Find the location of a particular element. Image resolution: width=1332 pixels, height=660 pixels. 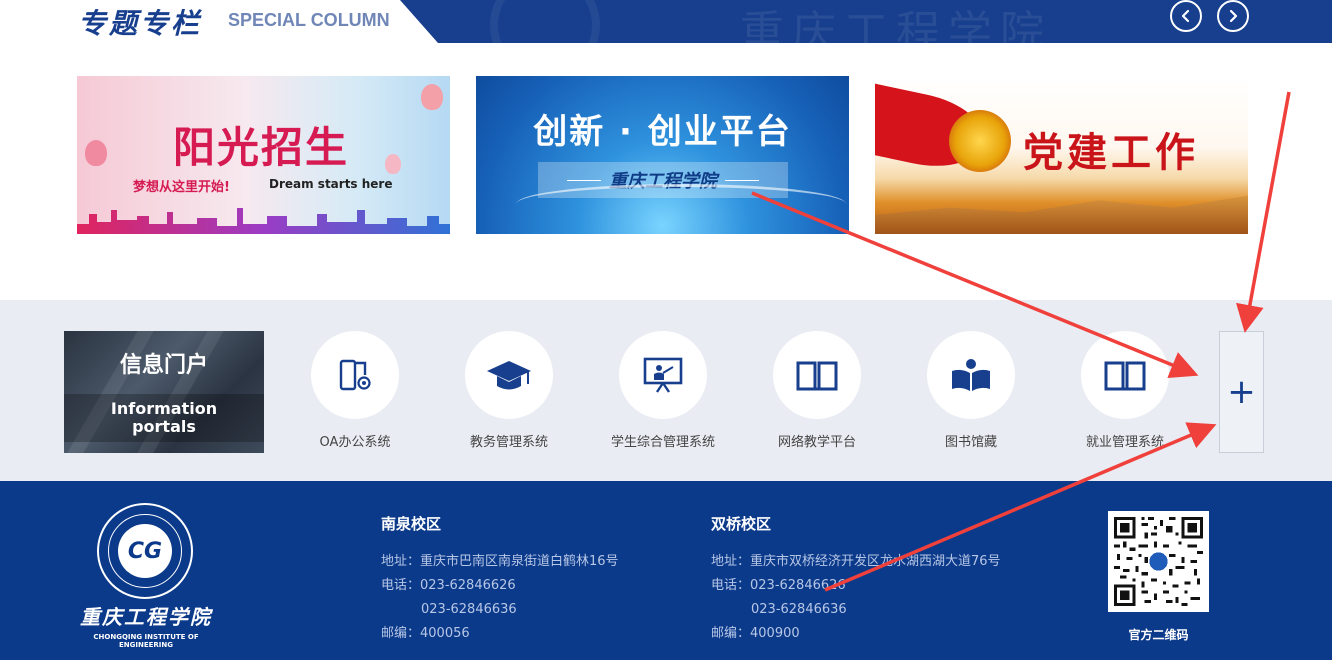

annotation-arrow is located at coordinates (1263, 212).